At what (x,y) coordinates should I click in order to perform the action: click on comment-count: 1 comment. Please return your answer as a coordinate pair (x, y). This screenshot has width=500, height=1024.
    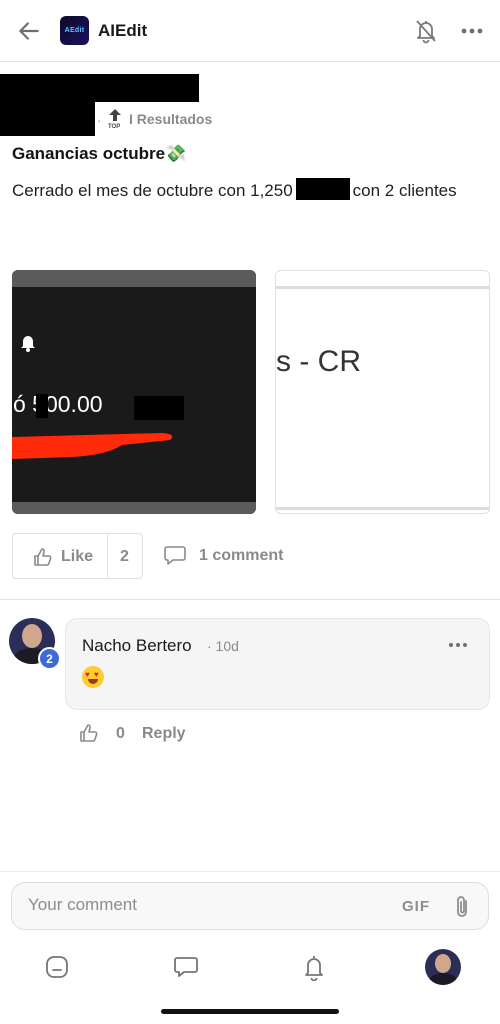
    Looking at the image, I should click on (241, 556).